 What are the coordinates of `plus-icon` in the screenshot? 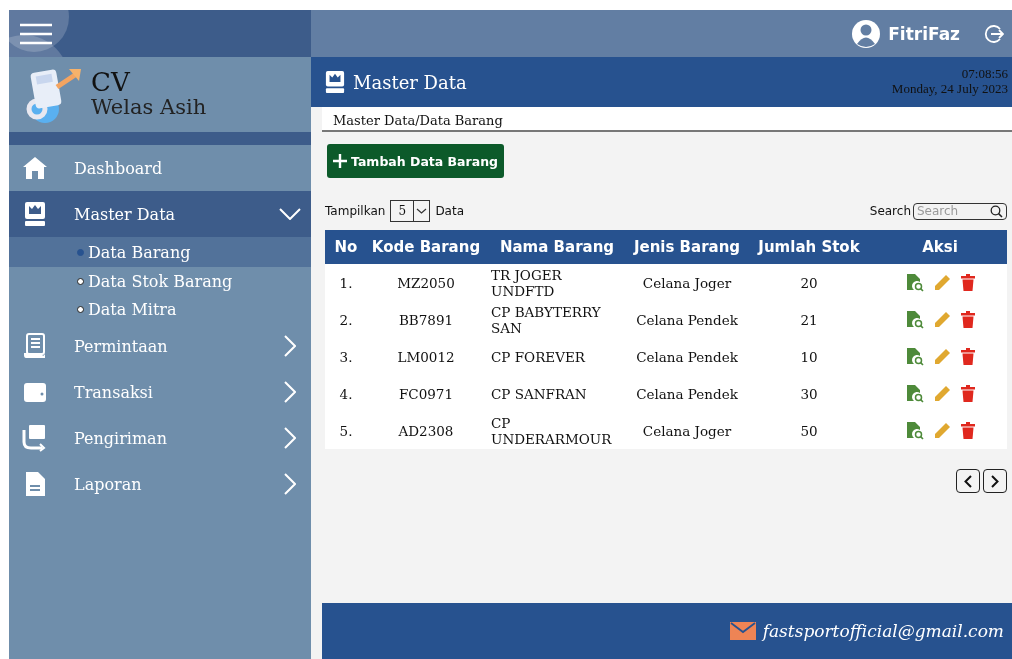 It's located at (340, 161).